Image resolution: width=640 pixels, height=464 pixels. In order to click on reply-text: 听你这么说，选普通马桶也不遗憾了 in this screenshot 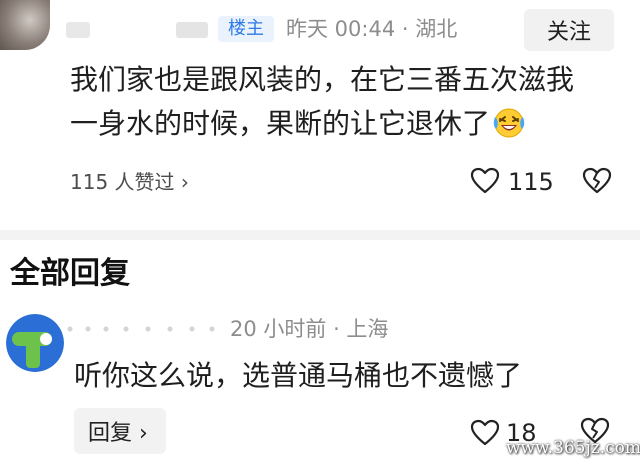, I will do `click(298, 375)`.